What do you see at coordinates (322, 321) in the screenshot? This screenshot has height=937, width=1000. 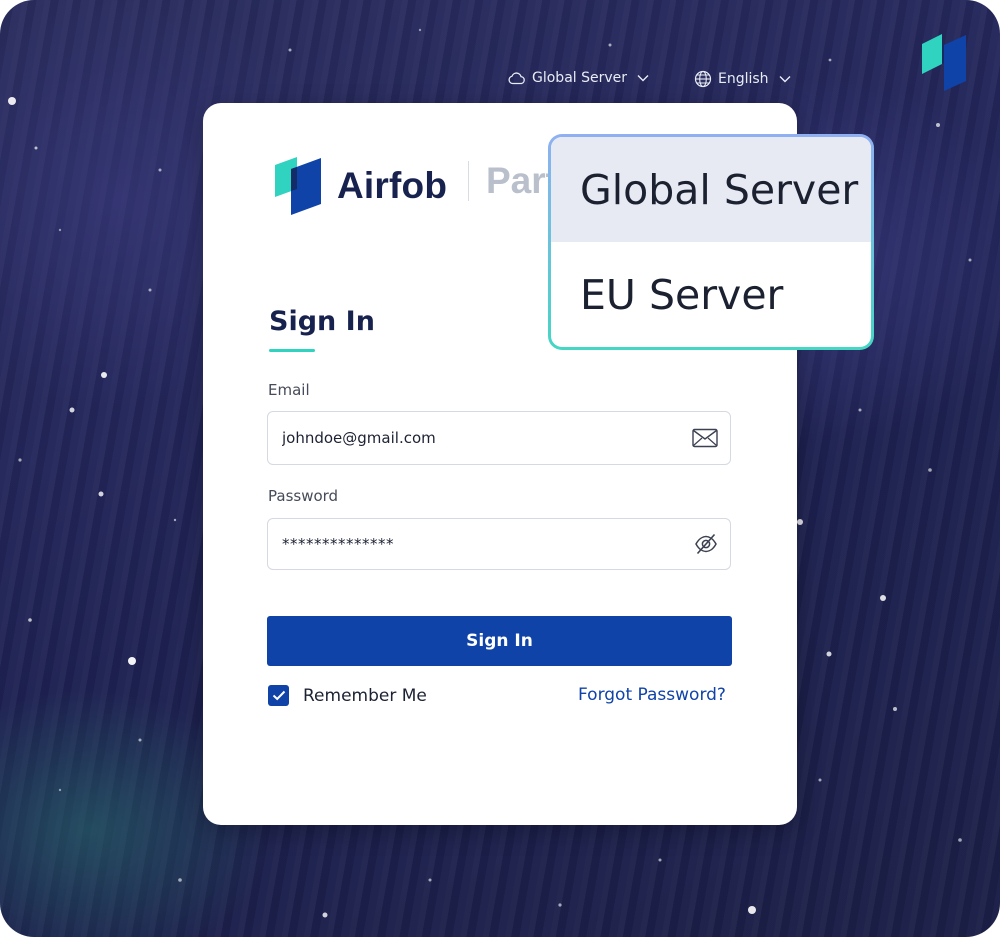 I see `page-title: Sign In` at bounding box center [322, 321].